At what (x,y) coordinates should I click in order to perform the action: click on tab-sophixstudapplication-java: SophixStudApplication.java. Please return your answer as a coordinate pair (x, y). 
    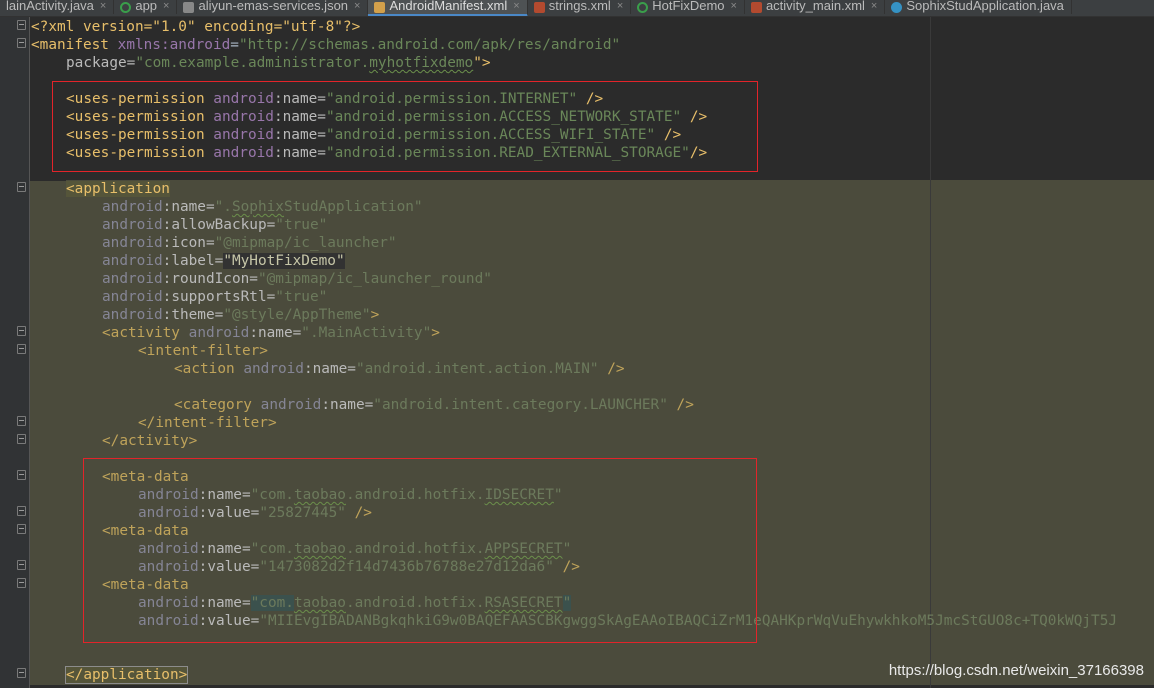
    Looking at the image, I should click on (978, 7).